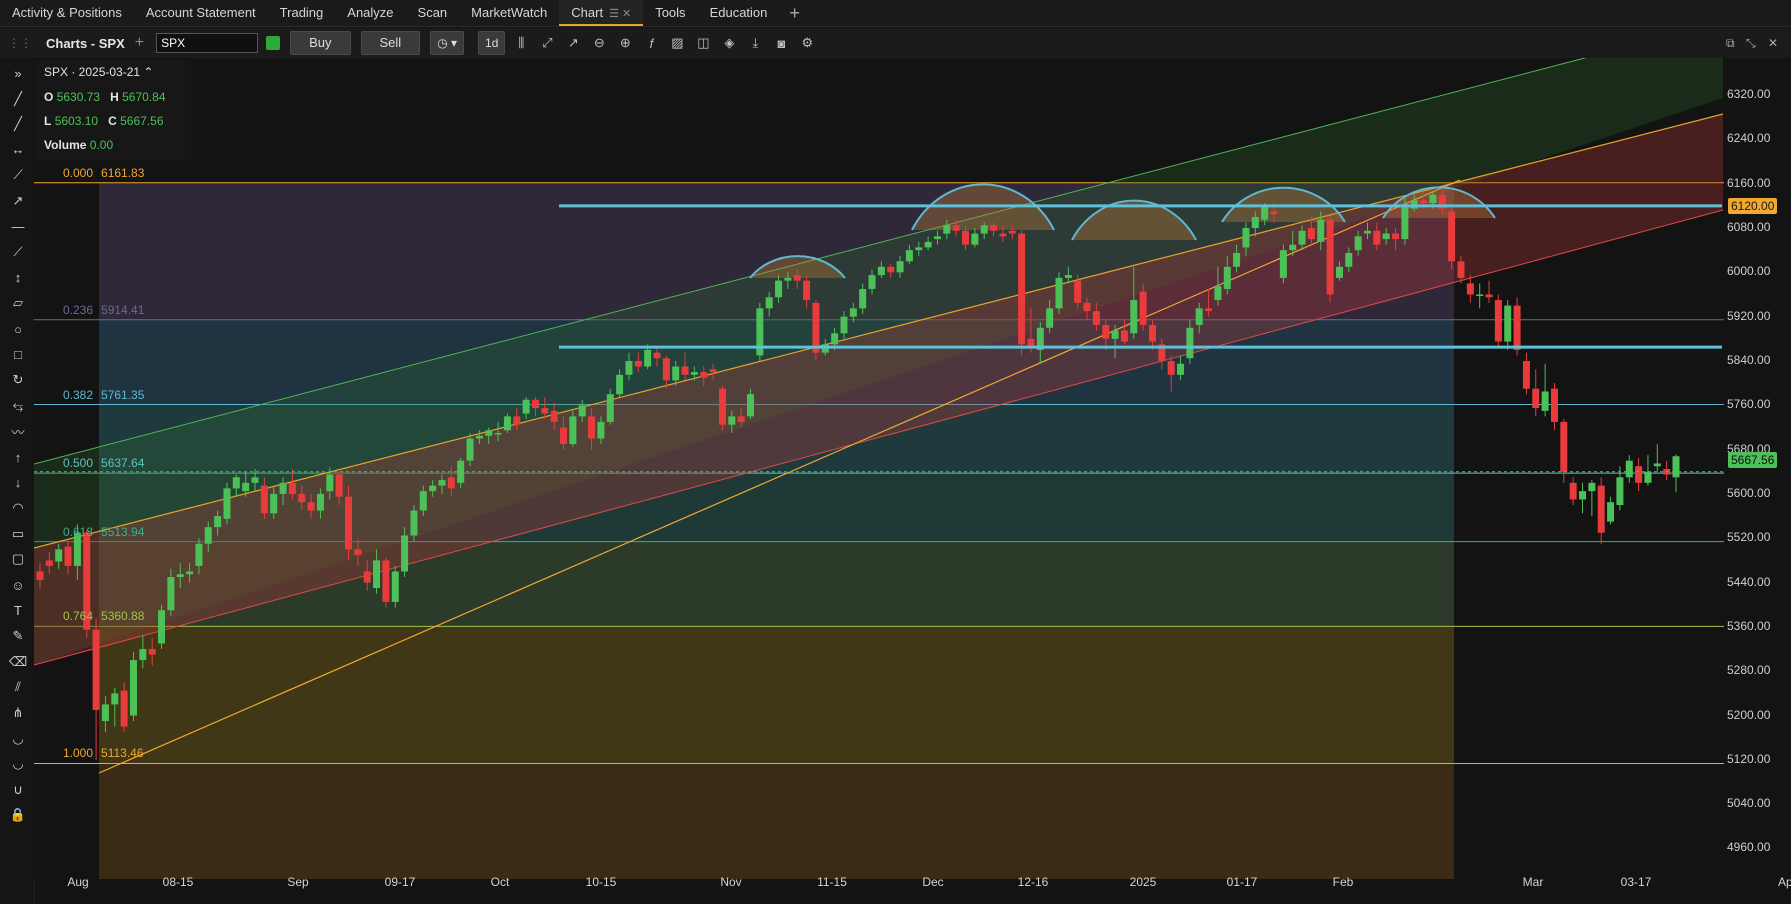 The height and width of the screenshot is (904, 1791). I want to click on pitchfork-icon: ⋔, so click(18, 713).